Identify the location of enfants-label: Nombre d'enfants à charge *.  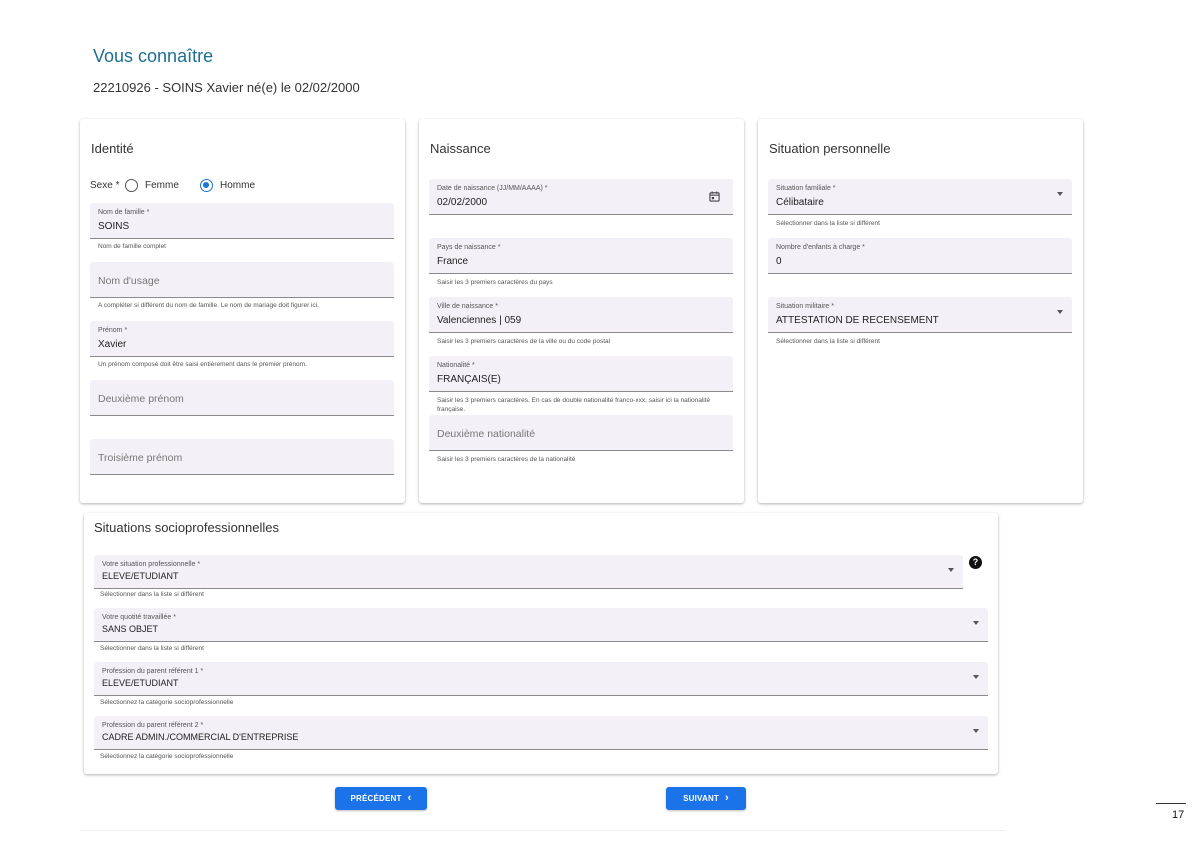
(820, 247).